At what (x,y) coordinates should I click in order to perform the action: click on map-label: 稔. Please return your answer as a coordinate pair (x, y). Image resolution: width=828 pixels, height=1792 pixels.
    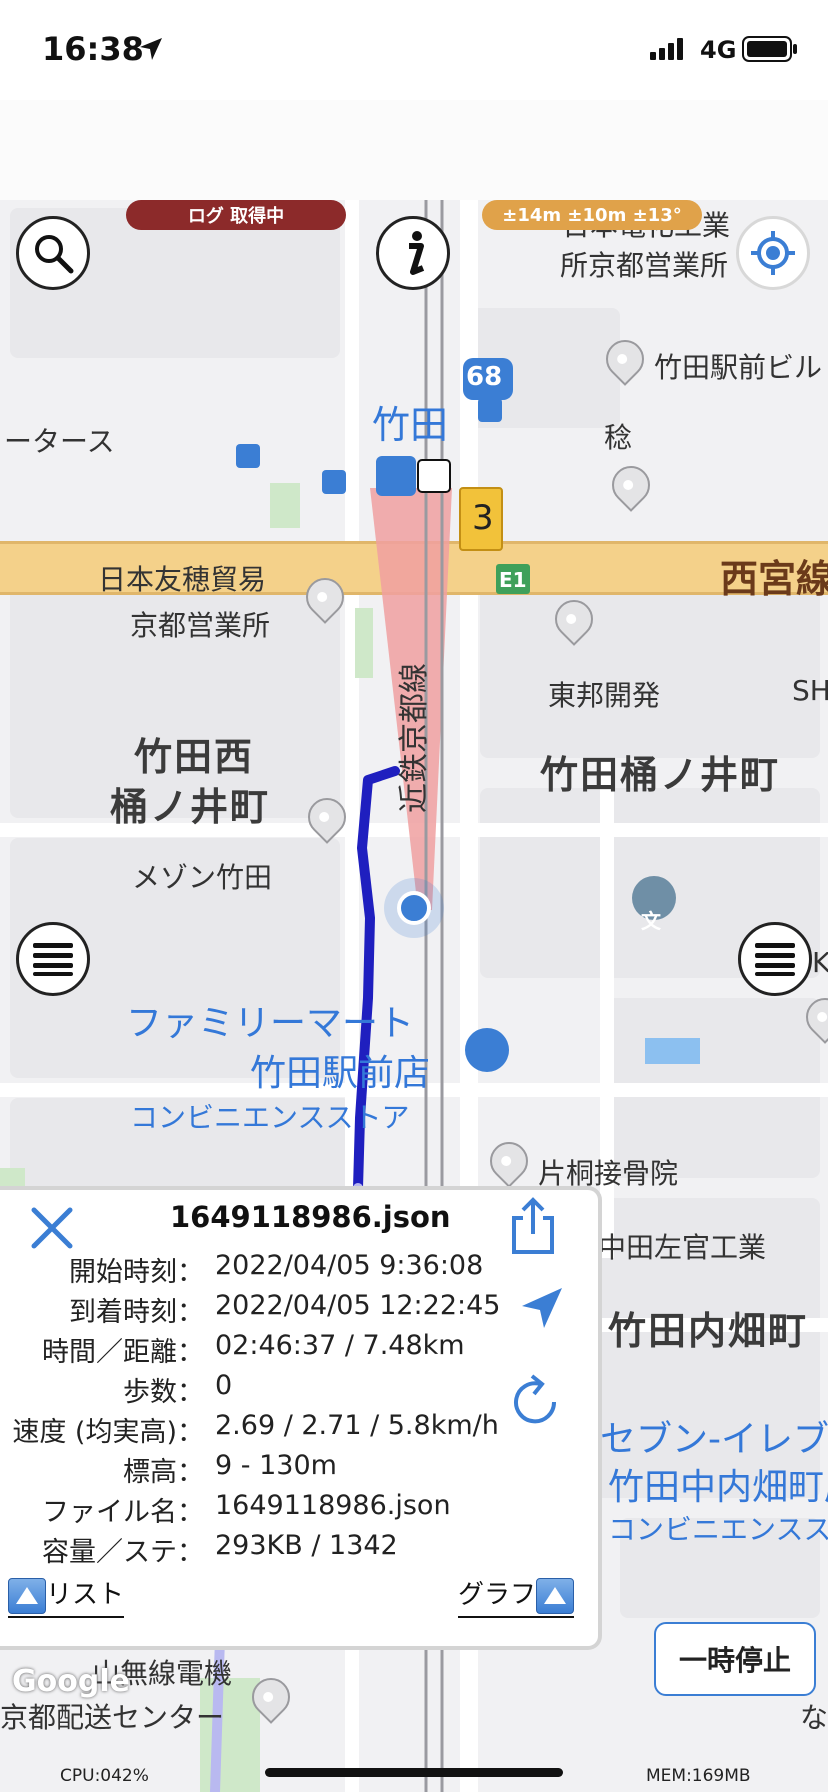
    Looking at the image, I should click on (618, 437).